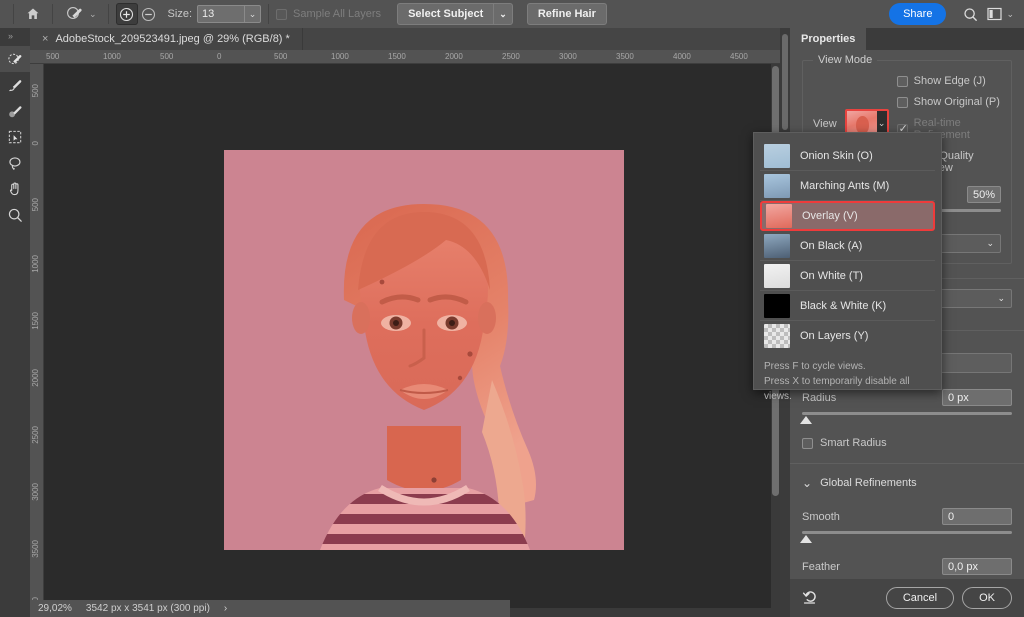 The width and height of the screenshot is (1024, 617). Describe the element at coordinates (682, 56) in the screenshot. I see `ruler-tick: 4000` at that location.